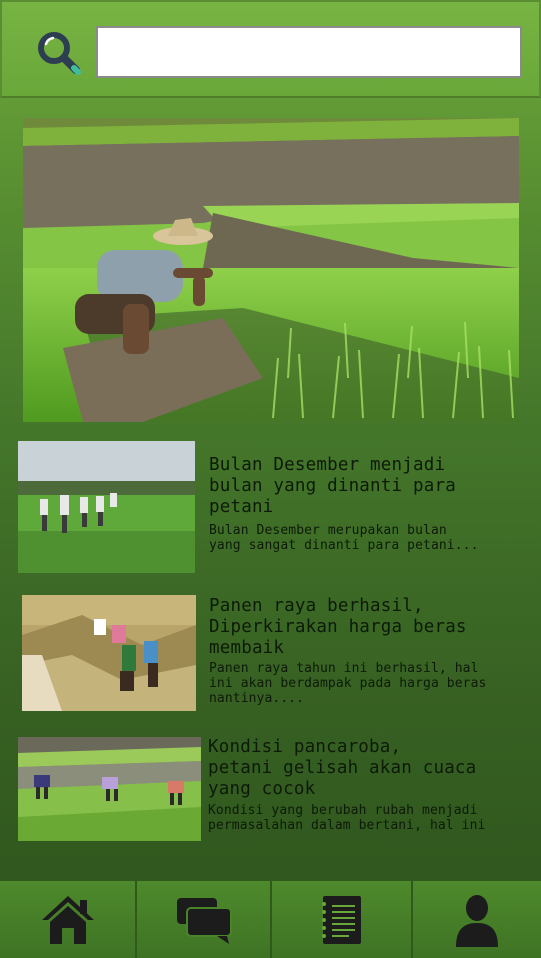 This screenshot has height=958, width=541. I want to click on notepad-icon, so click(342, 920).